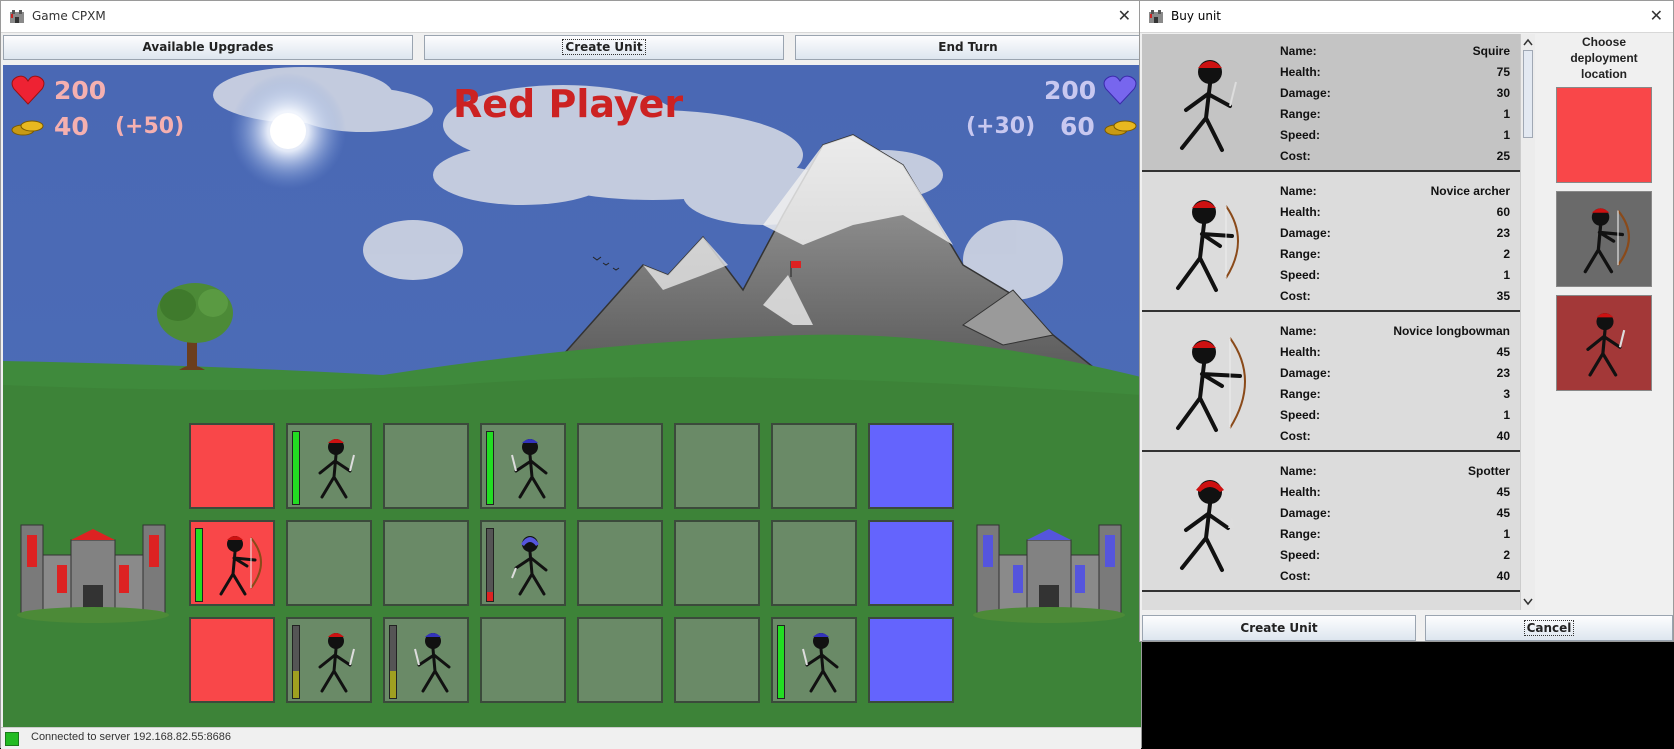 Image resolution: width=1674 pixels, height=749 pixels. I want to click on scroll-up-icon, so click(1528, 42).